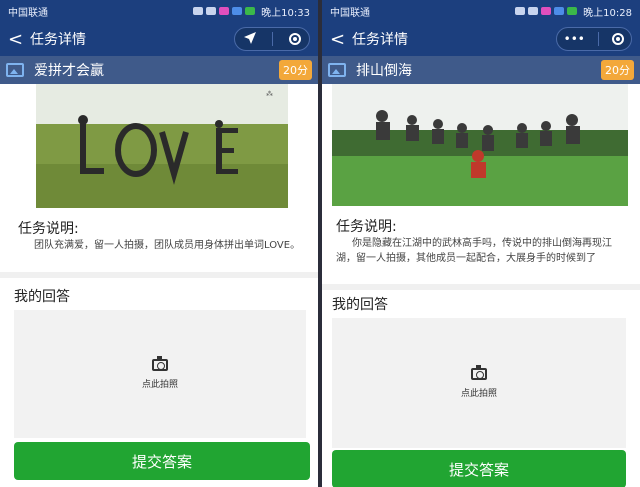  What do you see at coordinates (481, 11) in the screenshot?
I see `status-bar: 中国联通 晚上10:28` at bounding box center [481, 11].